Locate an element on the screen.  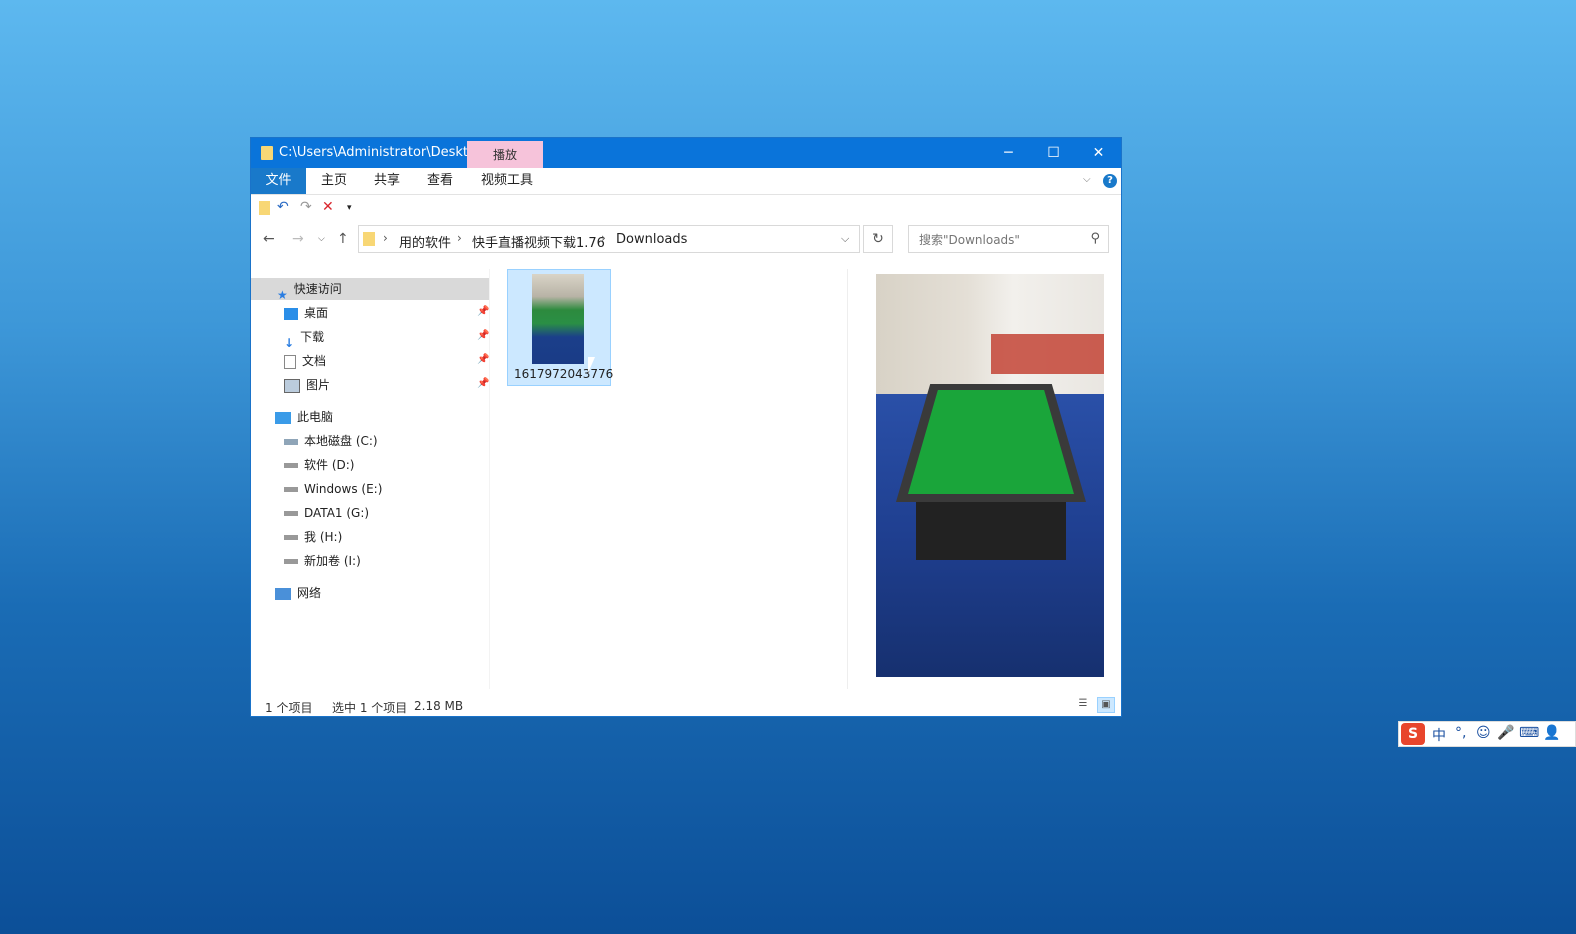
close-button: ✕ is located at coordinates (1098, 153).